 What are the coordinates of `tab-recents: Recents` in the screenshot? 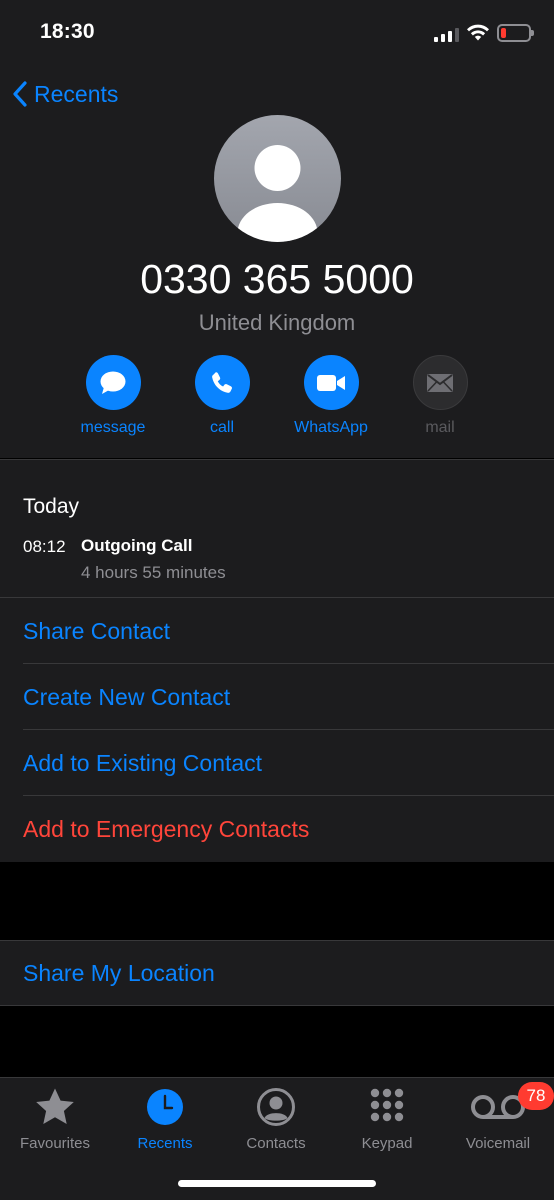 It's located at (165, 1119).